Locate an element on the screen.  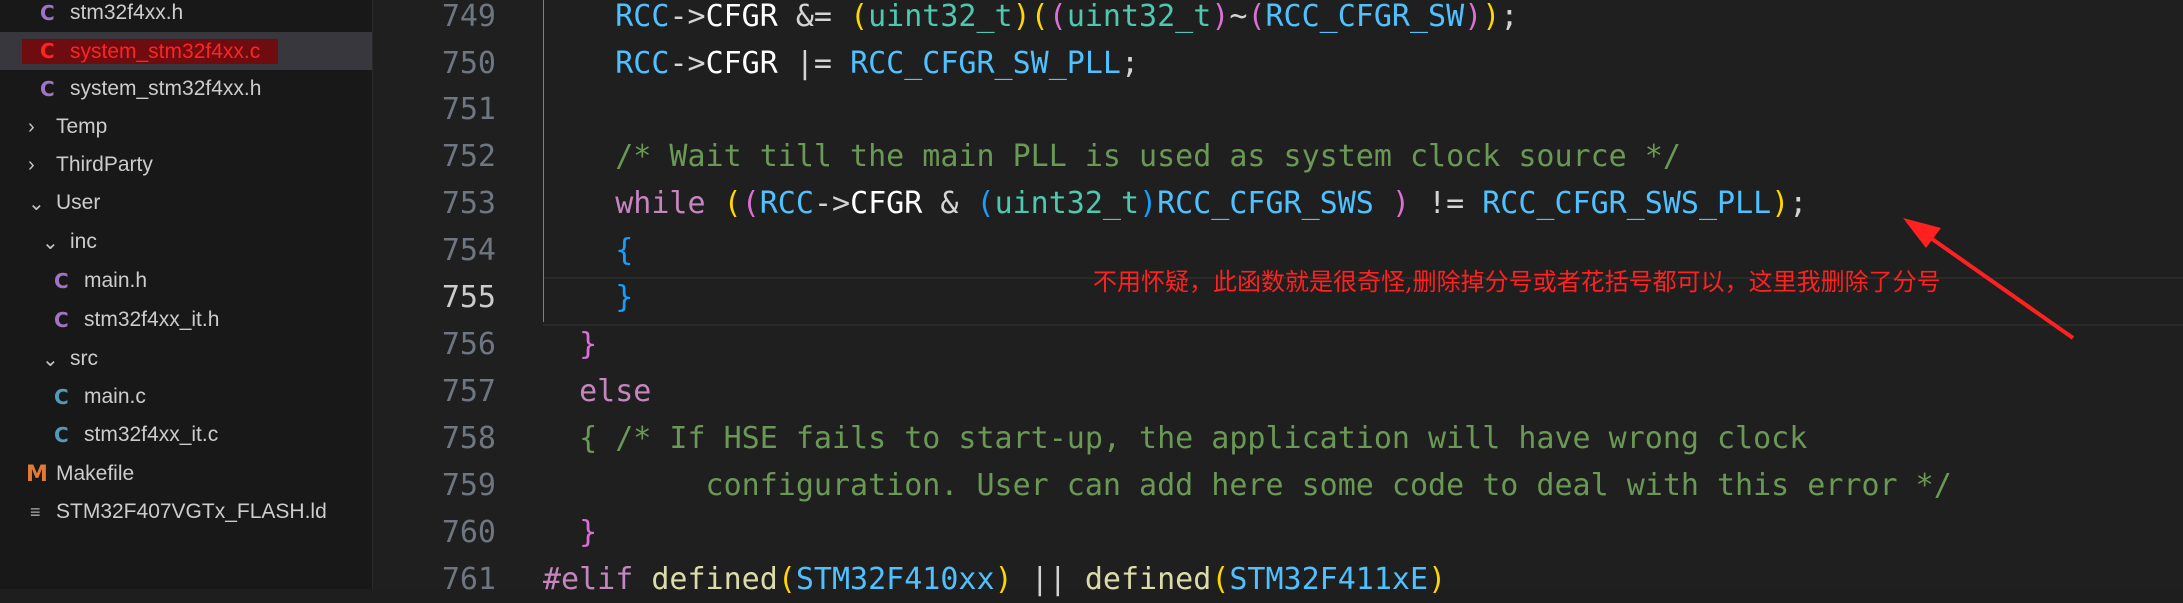
line-number: 761 is located at coordinates (468, 579).